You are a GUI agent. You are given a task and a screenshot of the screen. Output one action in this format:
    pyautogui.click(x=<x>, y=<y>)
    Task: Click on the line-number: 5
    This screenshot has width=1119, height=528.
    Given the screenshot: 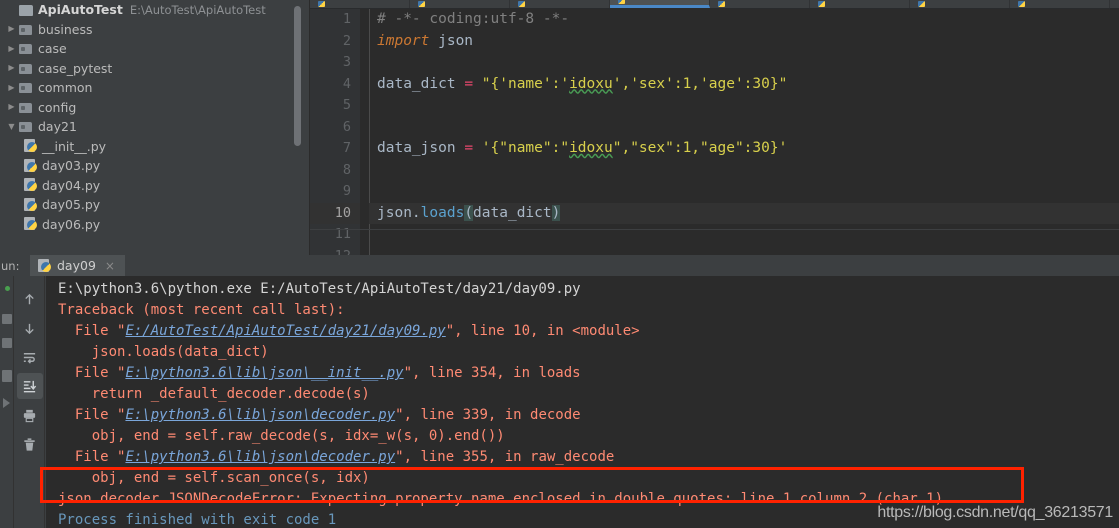 What is the action you would take?
    pyautogui.click(x=346, y=105)
    